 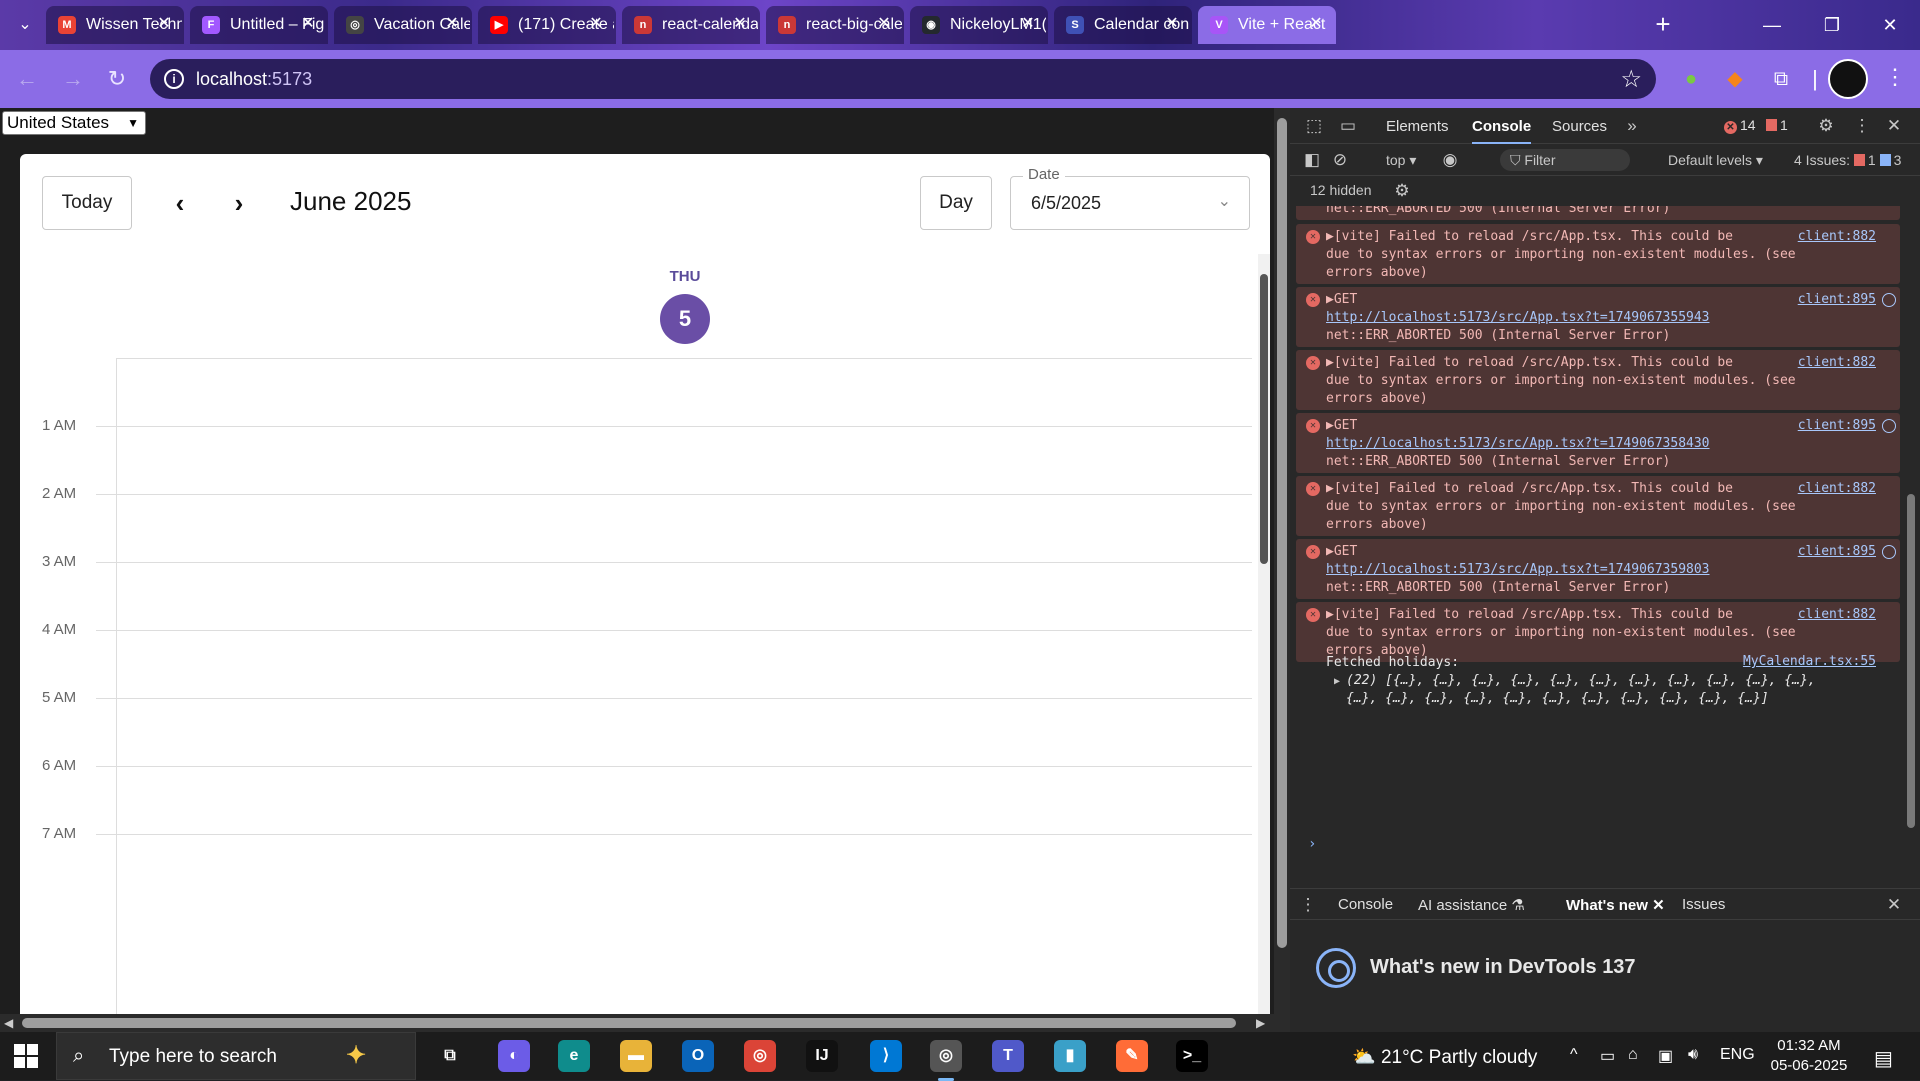 I want to click on console-filter-input: ⛉ Filter, so click(x=1565, y=160).